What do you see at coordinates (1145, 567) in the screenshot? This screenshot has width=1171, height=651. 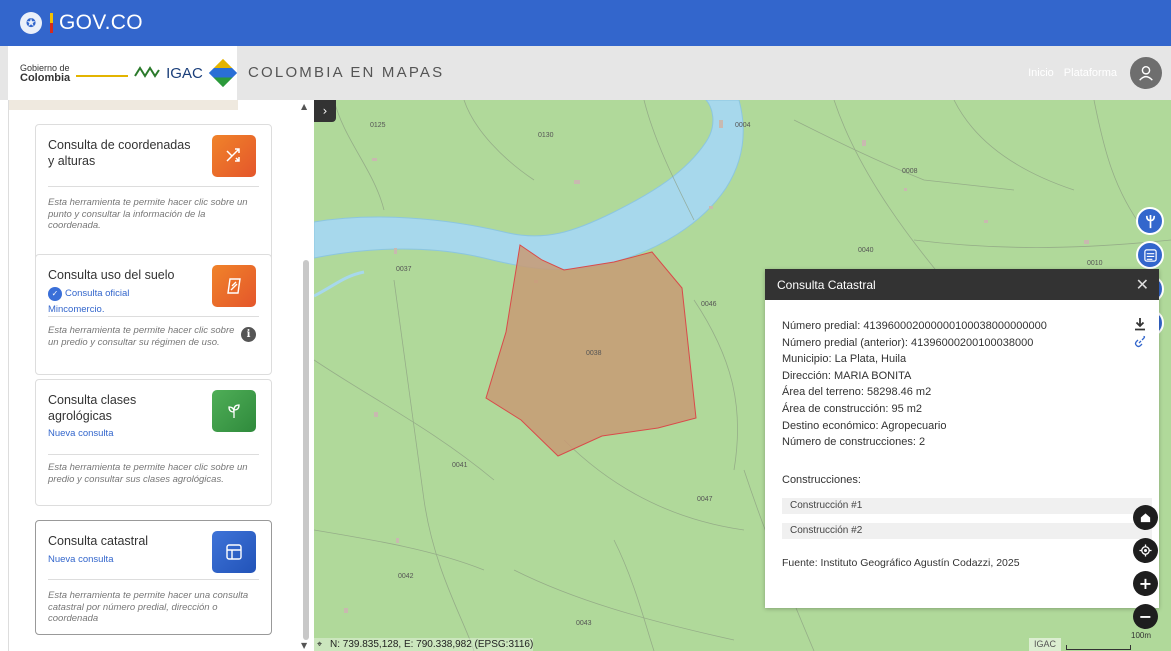 I see `map-nav-tools: + −` at bounding box center [1145, 567].